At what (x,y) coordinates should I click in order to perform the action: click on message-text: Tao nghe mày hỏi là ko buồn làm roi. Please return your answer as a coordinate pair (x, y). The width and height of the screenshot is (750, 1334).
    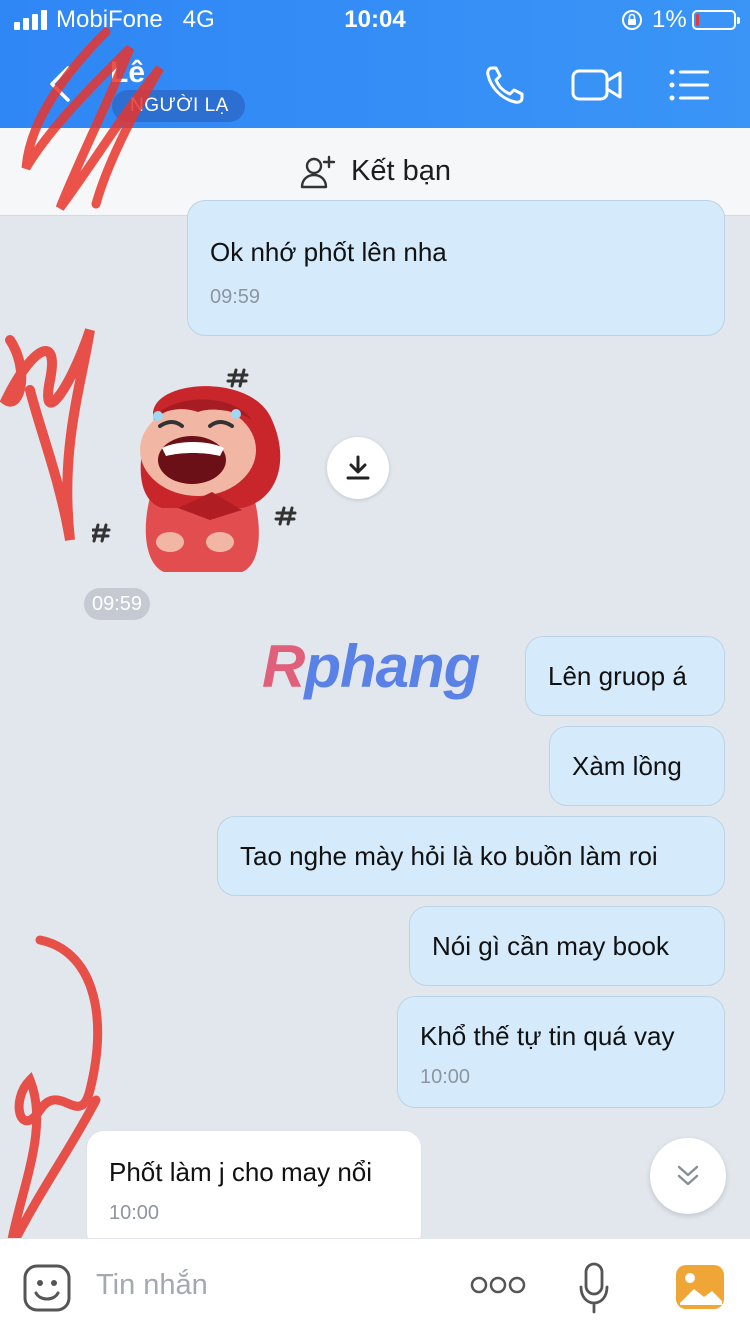
    Looking at the image, I should click on (449, 856).